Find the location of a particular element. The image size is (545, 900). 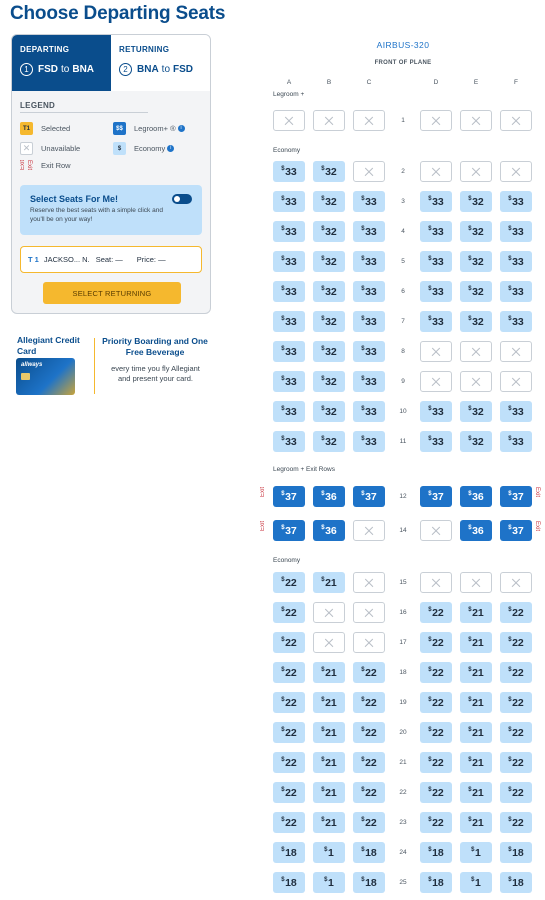

seat-3b: $32 is located at coordinates (329, 201).